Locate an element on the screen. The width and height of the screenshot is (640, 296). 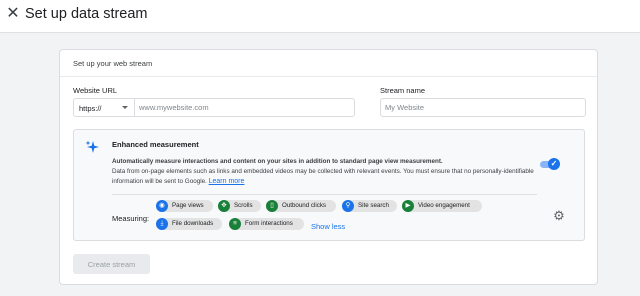
card-header-title: Set up your web stream is located at coordinates (113, 63).